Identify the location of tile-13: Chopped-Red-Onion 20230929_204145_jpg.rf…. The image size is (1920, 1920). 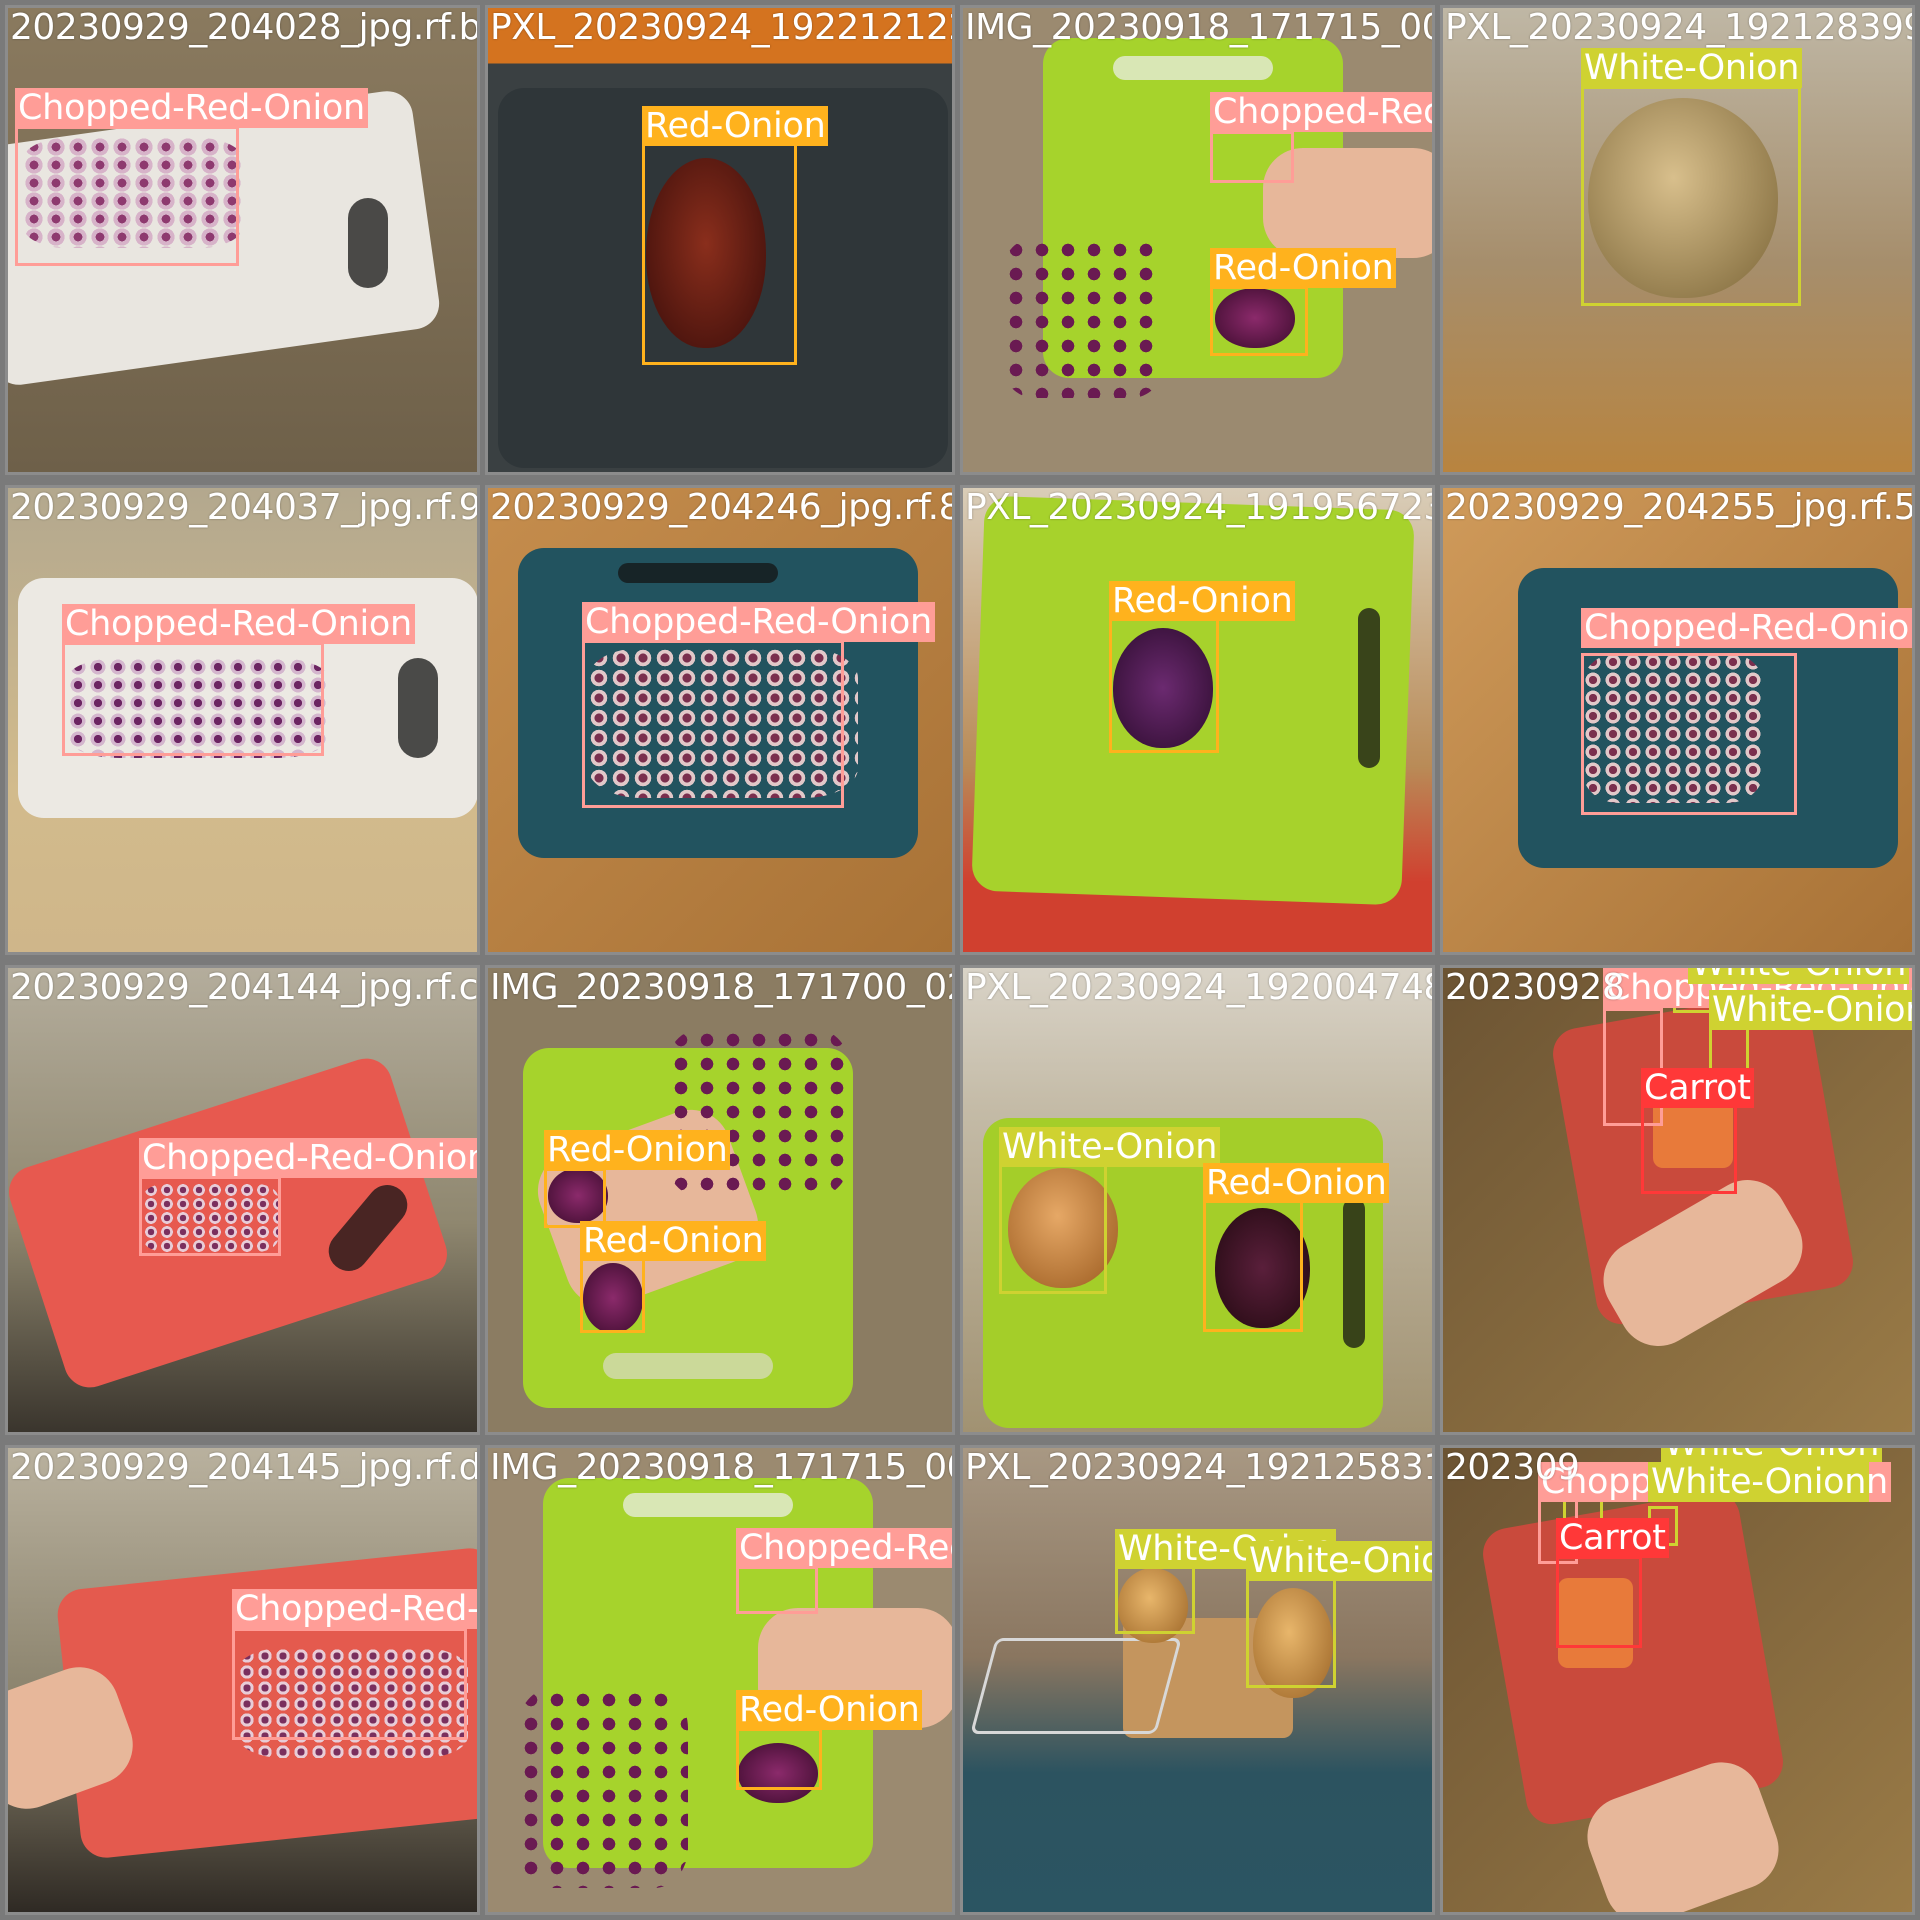
(242, 1680).